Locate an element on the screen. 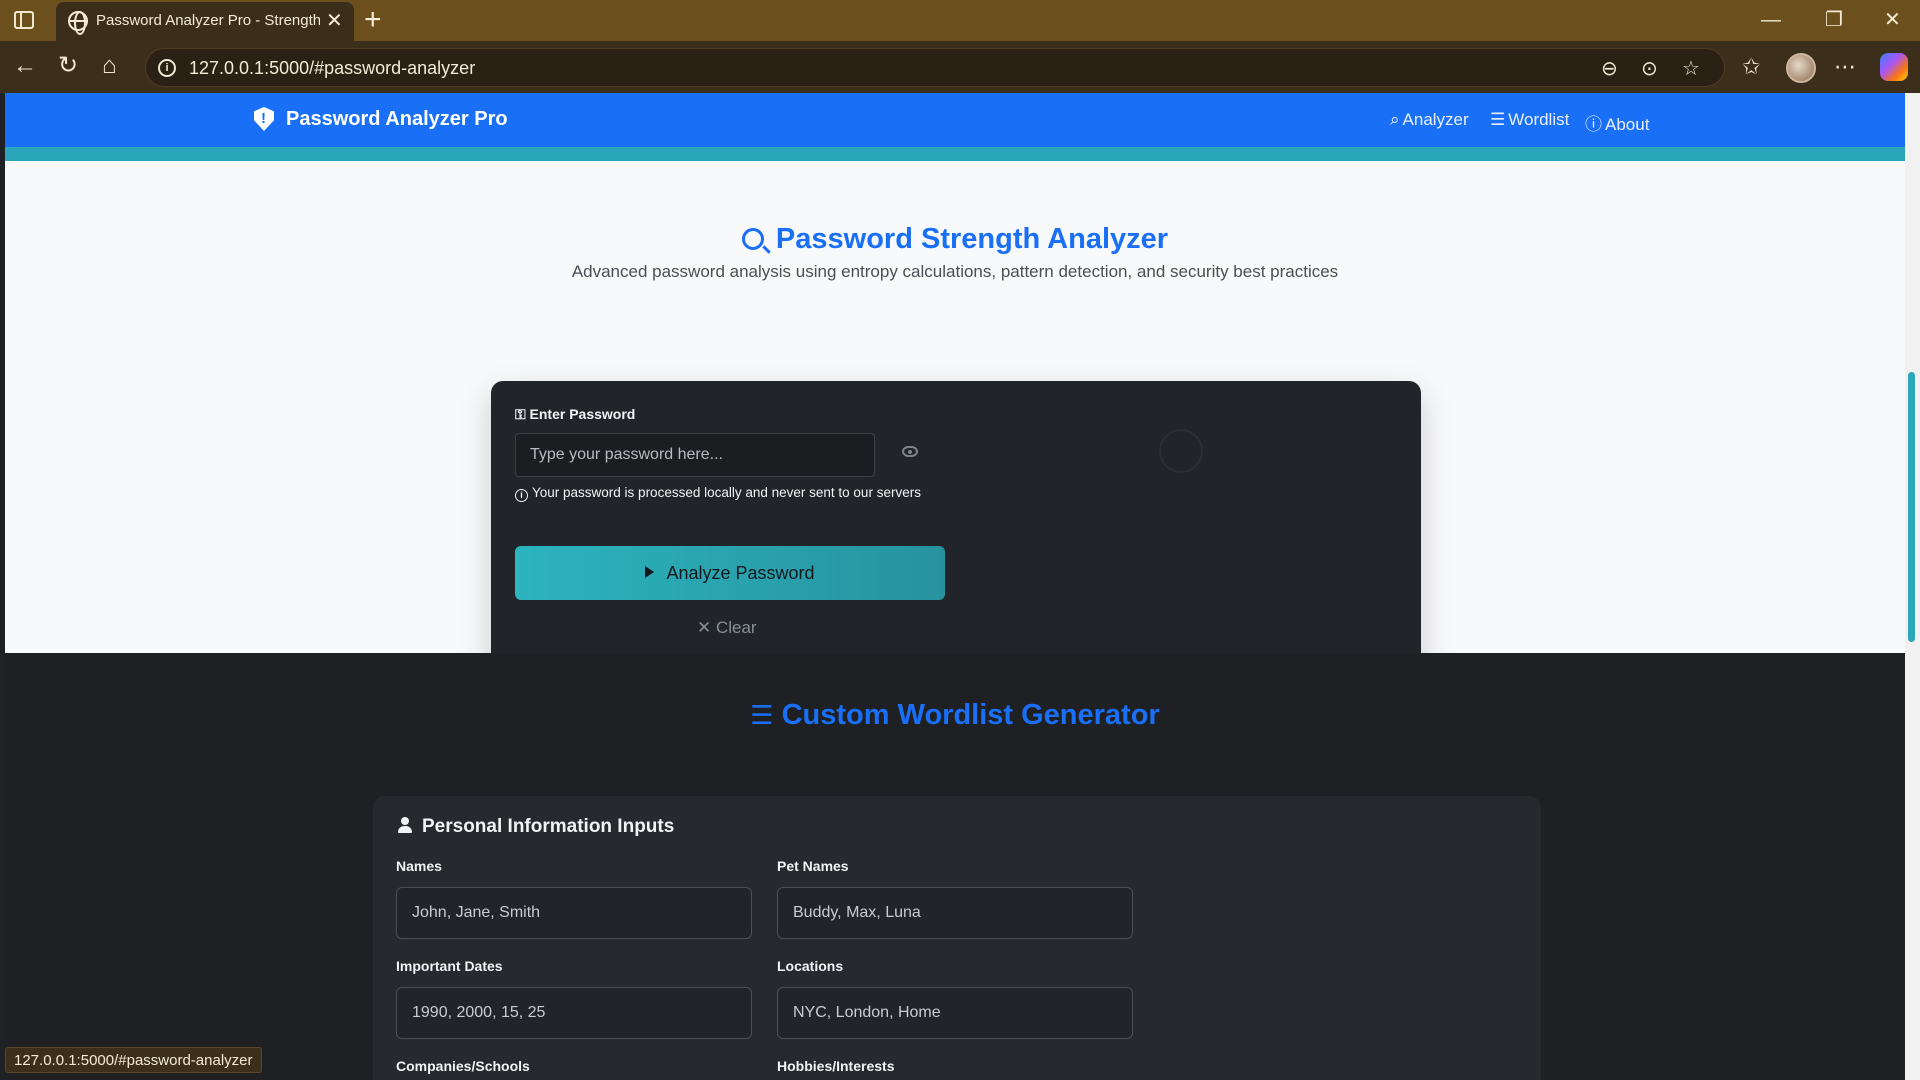 The height and width of the screenshot is (1080, 1920). restore-icon: ❐ is located at coordinates (1834, 20).